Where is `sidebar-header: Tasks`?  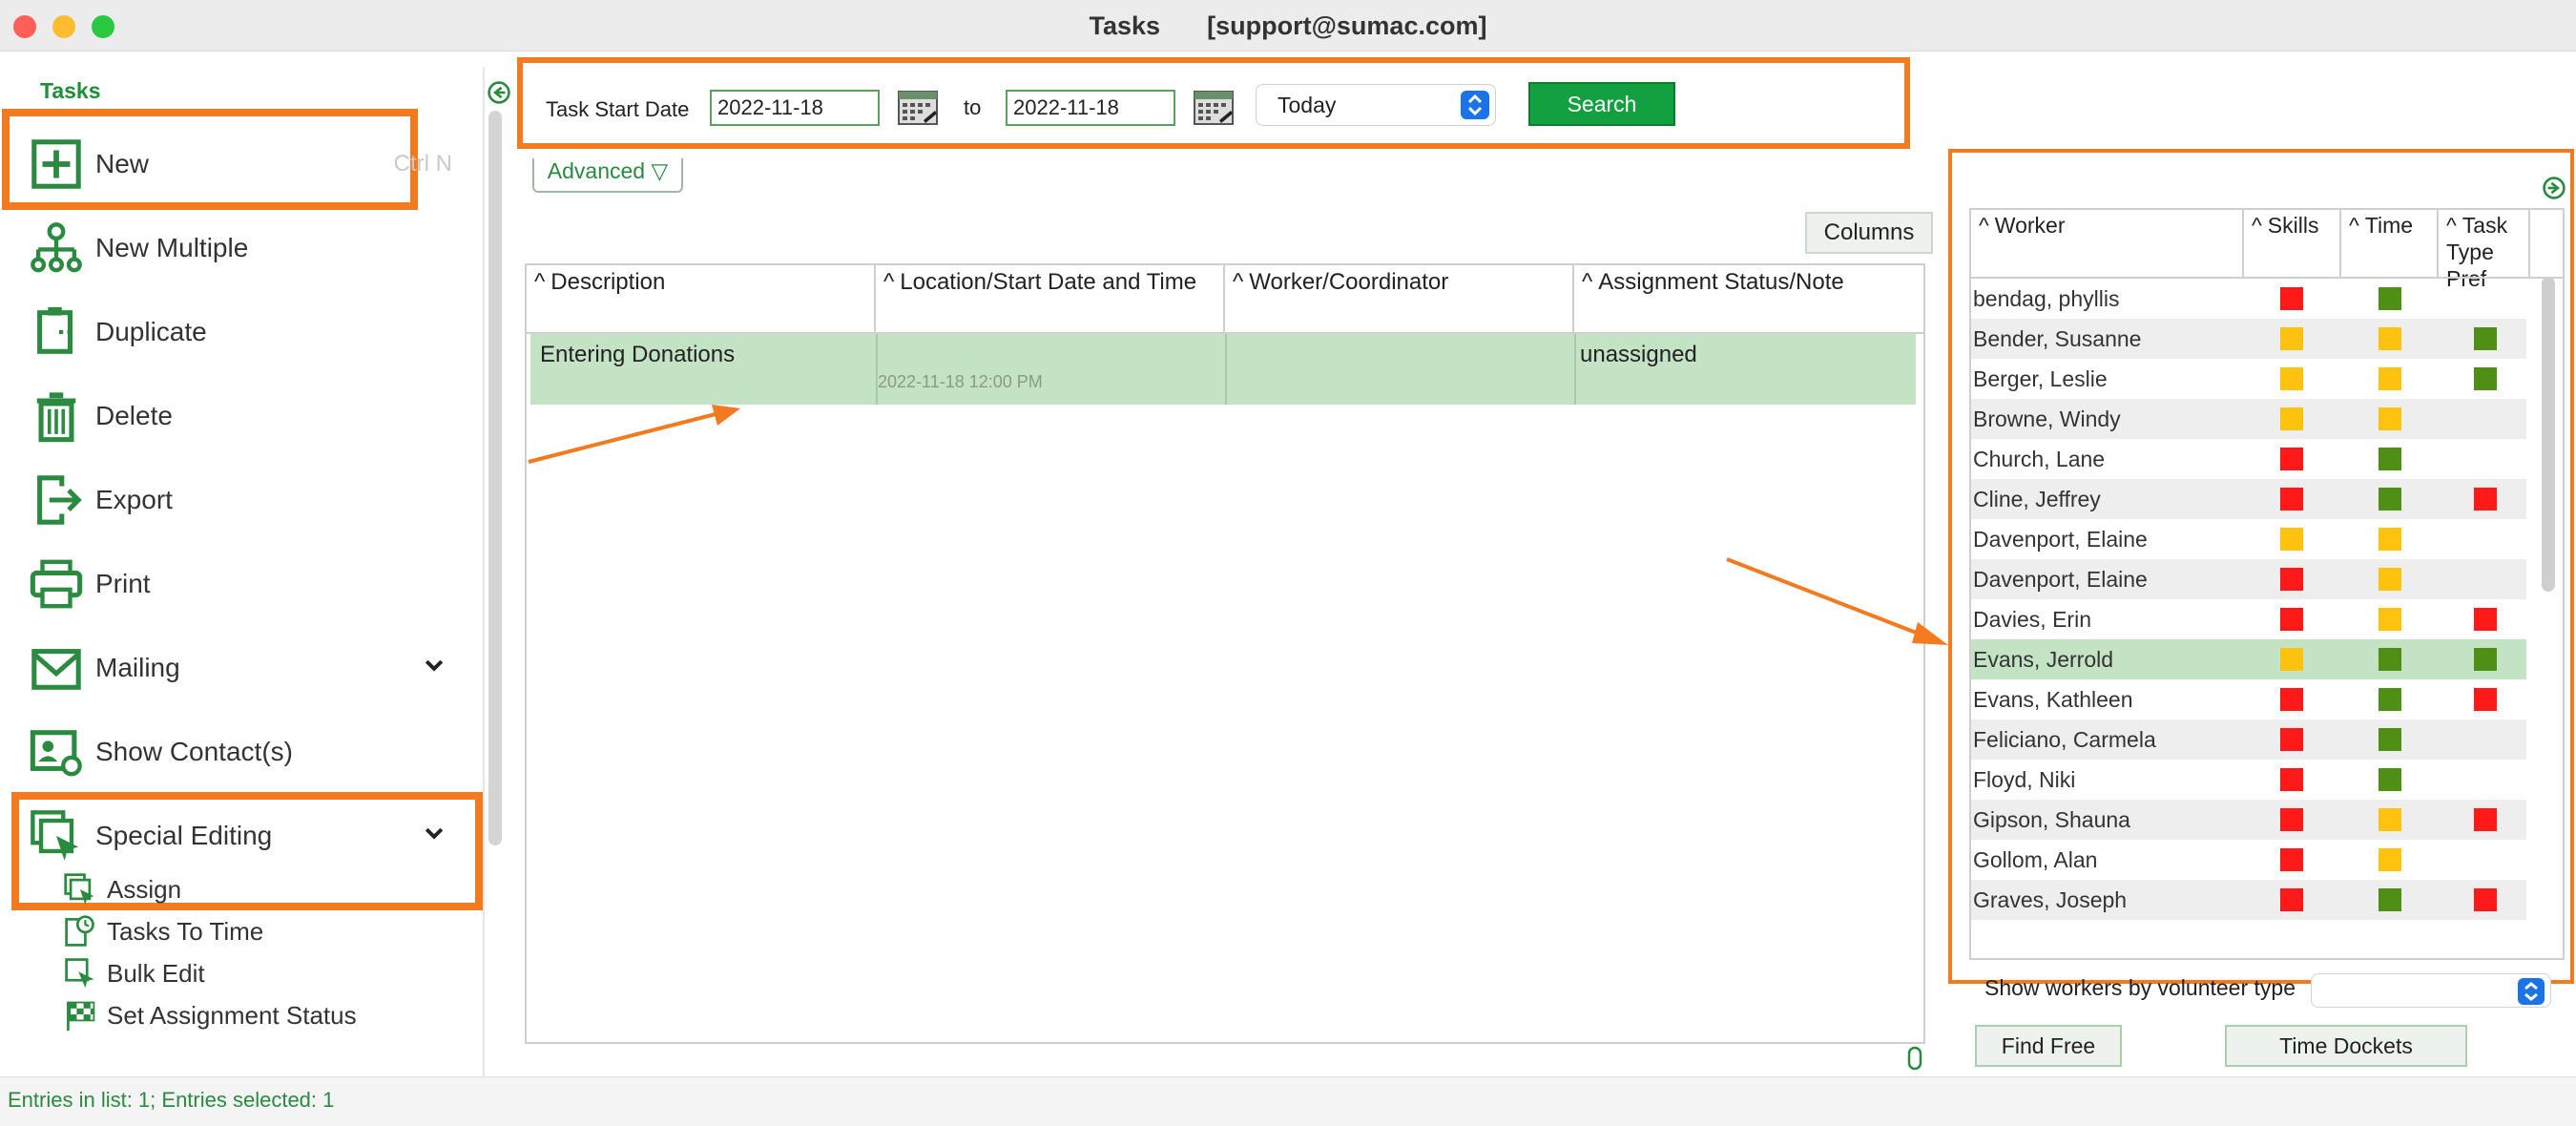
sidebar-header: Tasks is located at coordinates (70, 90).